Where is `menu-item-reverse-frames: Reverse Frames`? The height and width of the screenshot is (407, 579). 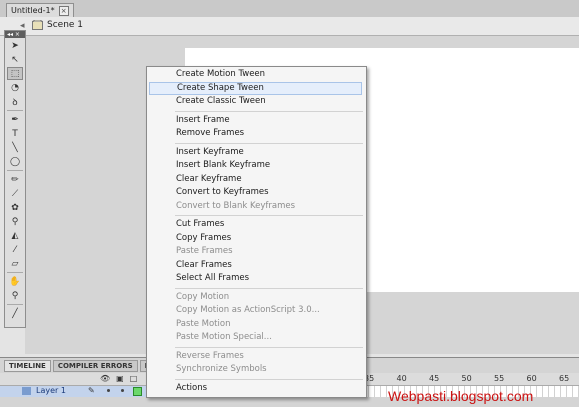 menu-item-reverse-frames: Reverse Frames is located at coordinates (255, 356).